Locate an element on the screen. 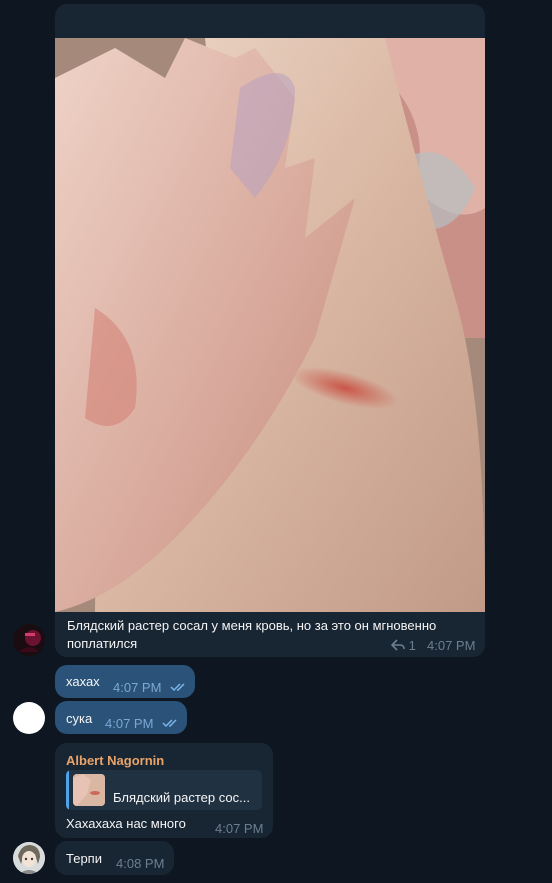  outgoing-message: сука 4:07 PM is located at coordinates (121, 717).